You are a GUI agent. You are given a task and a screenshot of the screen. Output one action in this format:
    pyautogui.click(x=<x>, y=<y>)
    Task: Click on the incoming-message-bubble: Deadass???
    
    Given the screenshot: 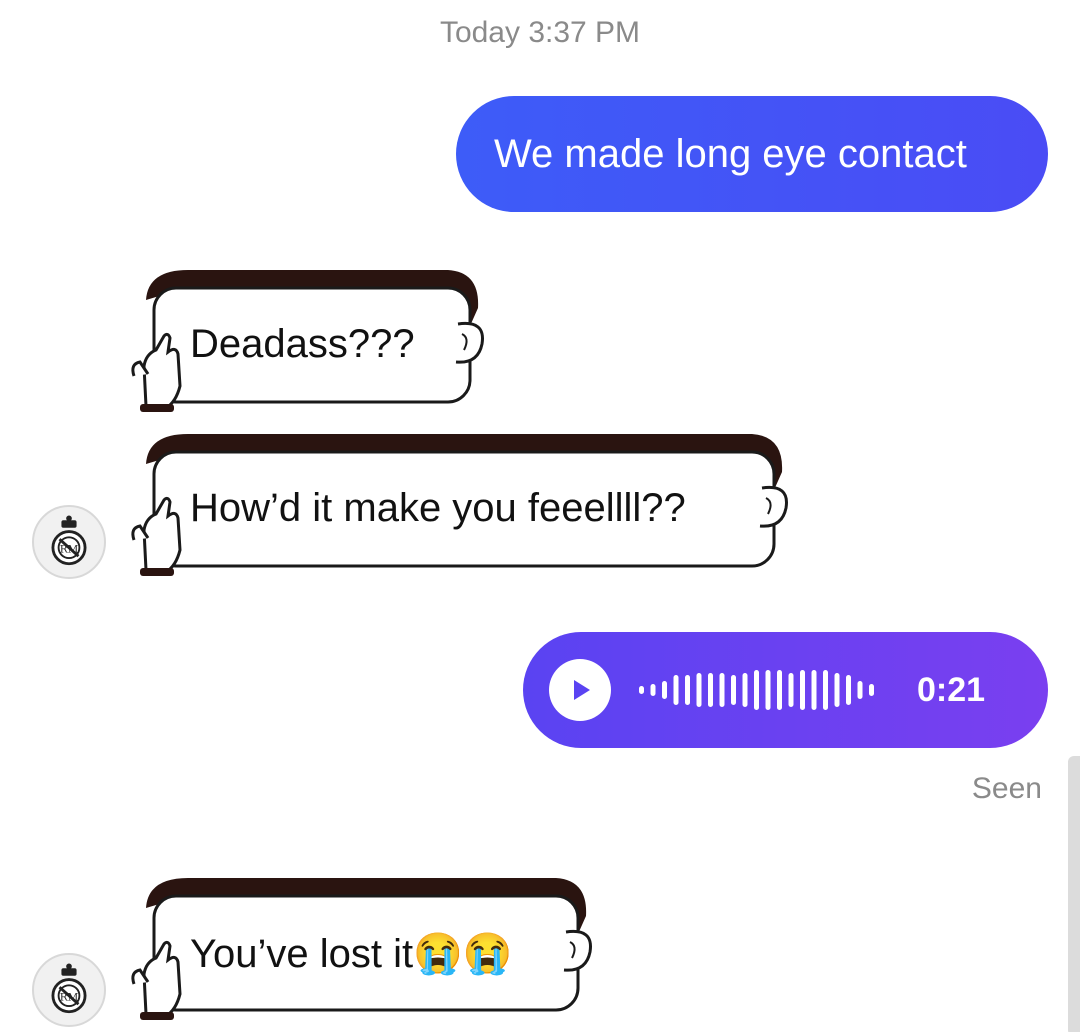 What is the action you would take?
    pyautogui.click(x=304, y=339)
    